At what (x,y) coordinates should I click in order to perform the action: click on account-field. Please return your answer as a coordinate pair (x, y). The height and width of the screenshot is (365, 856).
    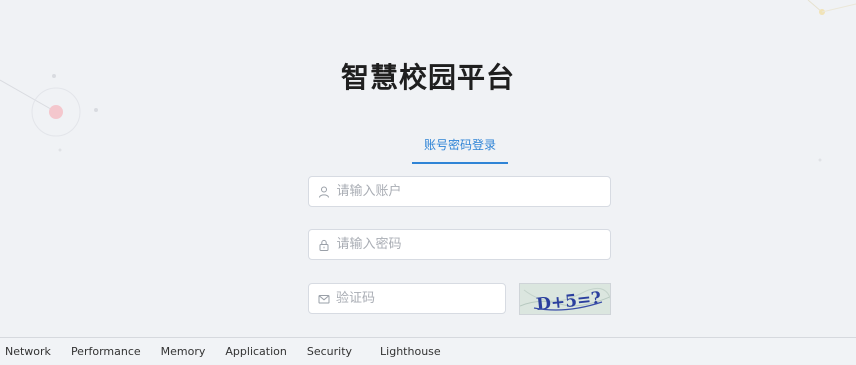
    Looking at the image, I should click on (459, 191).